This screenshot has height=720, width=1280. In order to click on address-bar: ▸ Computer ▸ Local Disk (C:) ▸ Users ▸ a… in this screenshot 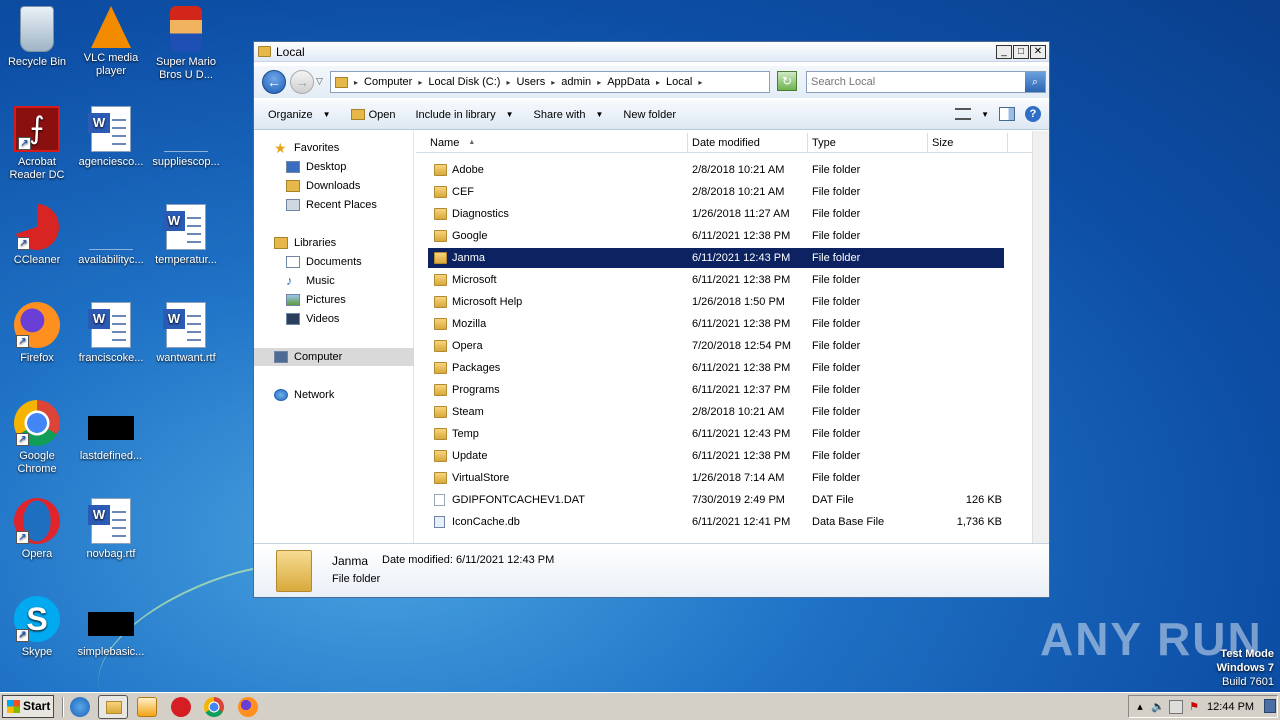, I will do `click(586, 82)`.